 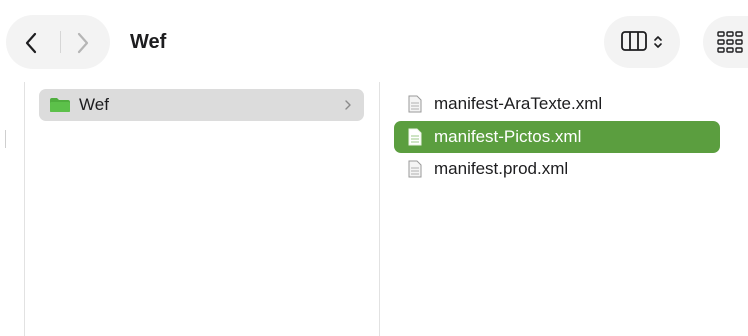 What do you see at coordinates (60, 105) in the screenshot?
I see `folder-icon` at bounding box center [60, 105].